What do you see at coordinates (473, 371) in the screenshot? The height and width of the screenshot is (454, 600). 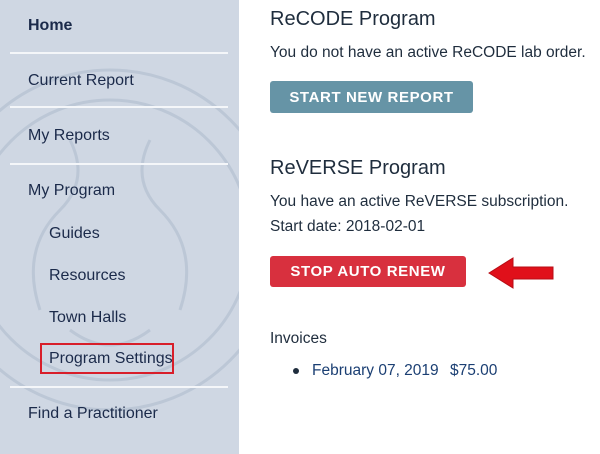 I see `invoice-amount-link: $75.00` at bounding box center [473, 371].